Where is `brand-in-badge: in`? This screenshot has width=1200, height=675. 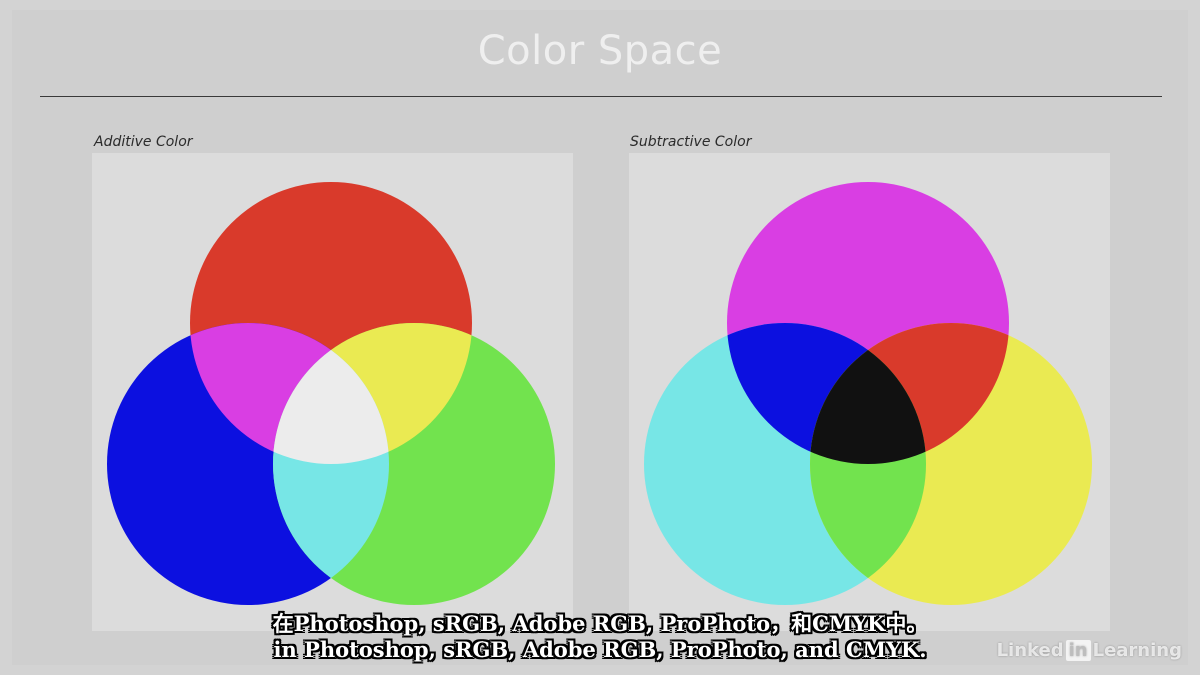
brand-in-badge: in is located at coordinates (1078, 650).